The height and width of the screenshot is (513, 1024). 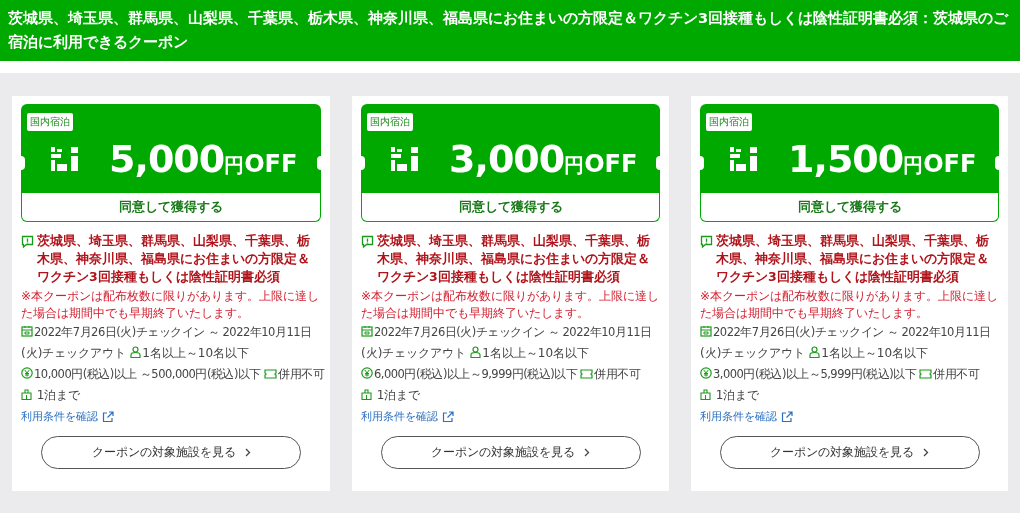 What do you see at coordinates (846, 159) in the screenshot?
I see `discount-amount: 1,500` at bounding box center [846, 159].